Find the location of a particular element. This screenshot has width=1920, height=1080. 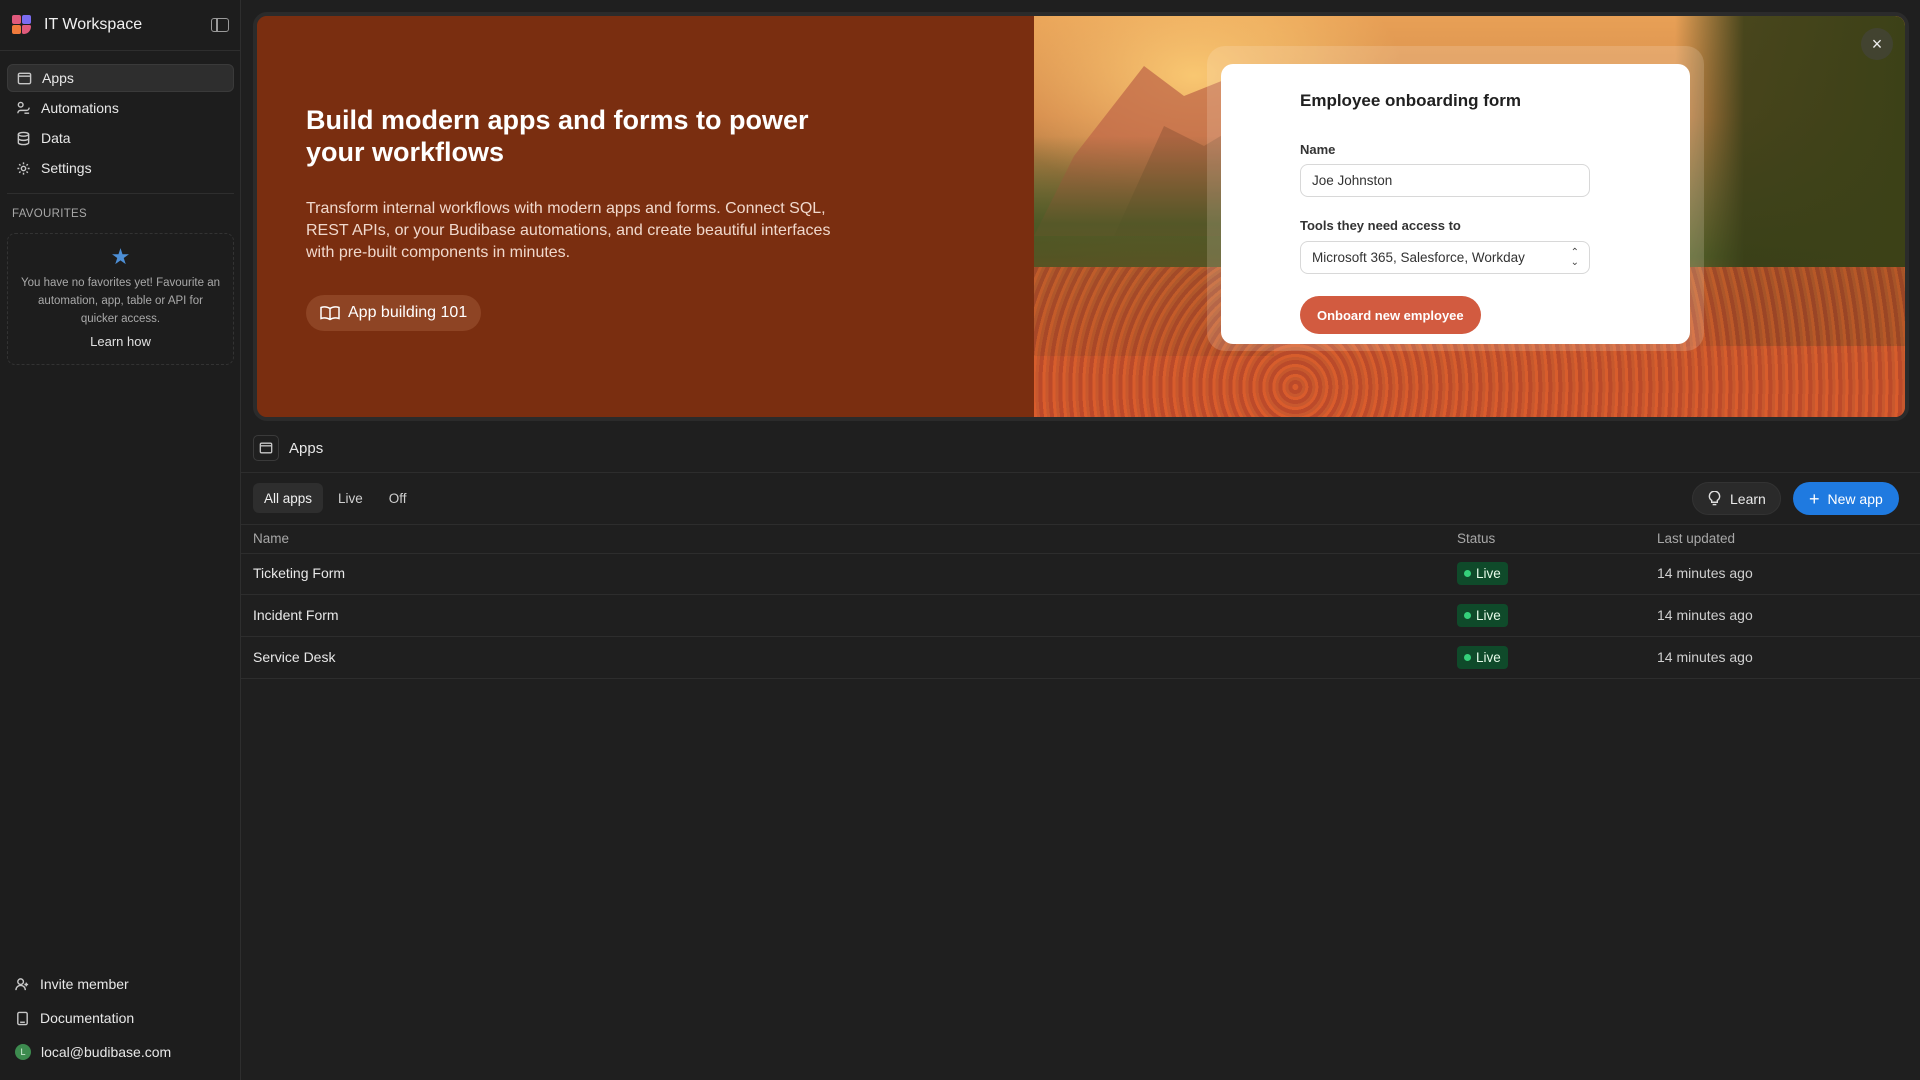

budibase-logo-icon is located at coordinates (22, 25).